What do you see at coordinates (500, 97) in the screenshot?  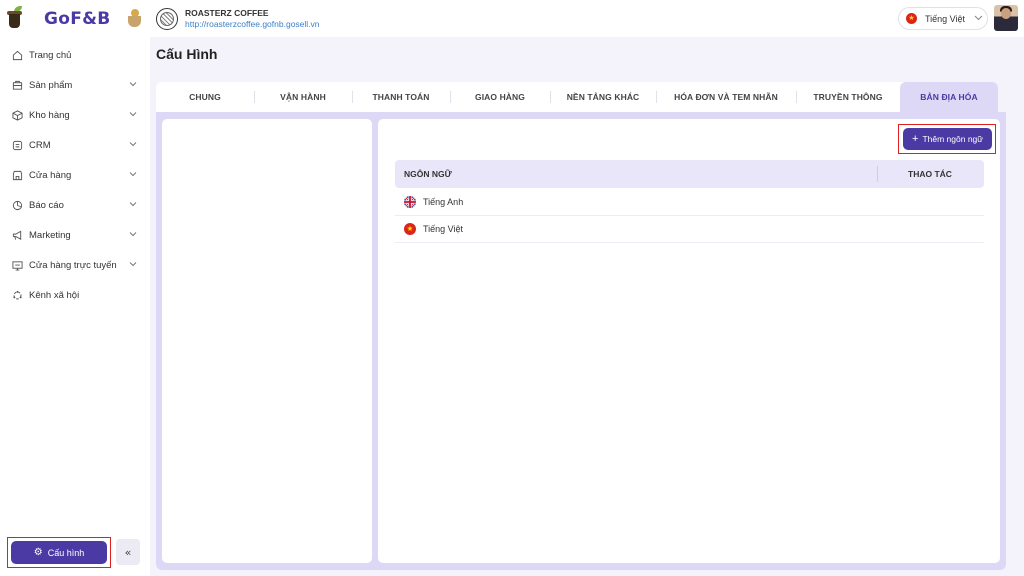 I see `tab-delivery: GIAO HÀNG` at bounding box center [500, 97].